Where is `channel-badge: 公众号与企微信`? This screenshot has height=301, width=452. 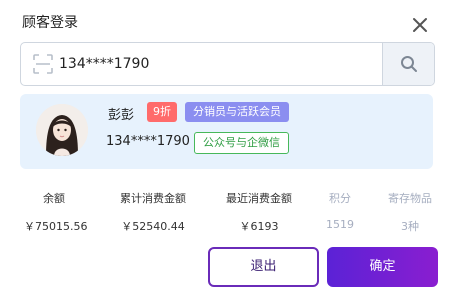
channel-badge: 公众号与企微信 is located at coordinates (241, 143).